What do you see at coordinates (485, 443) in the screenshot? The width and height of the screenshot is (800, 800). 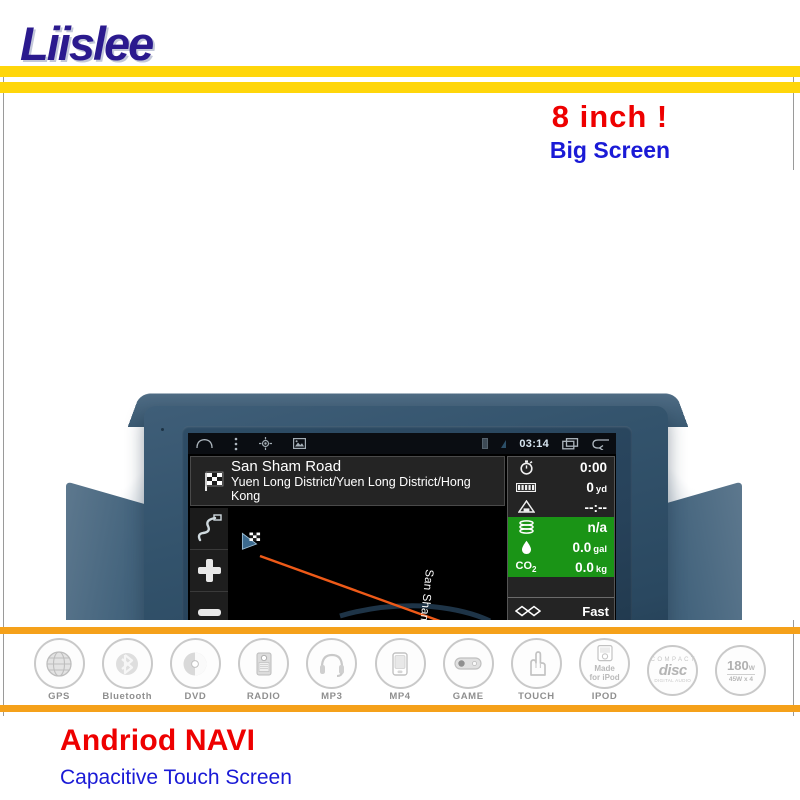 I see `battery-icon` at bounding box center [485, 443].